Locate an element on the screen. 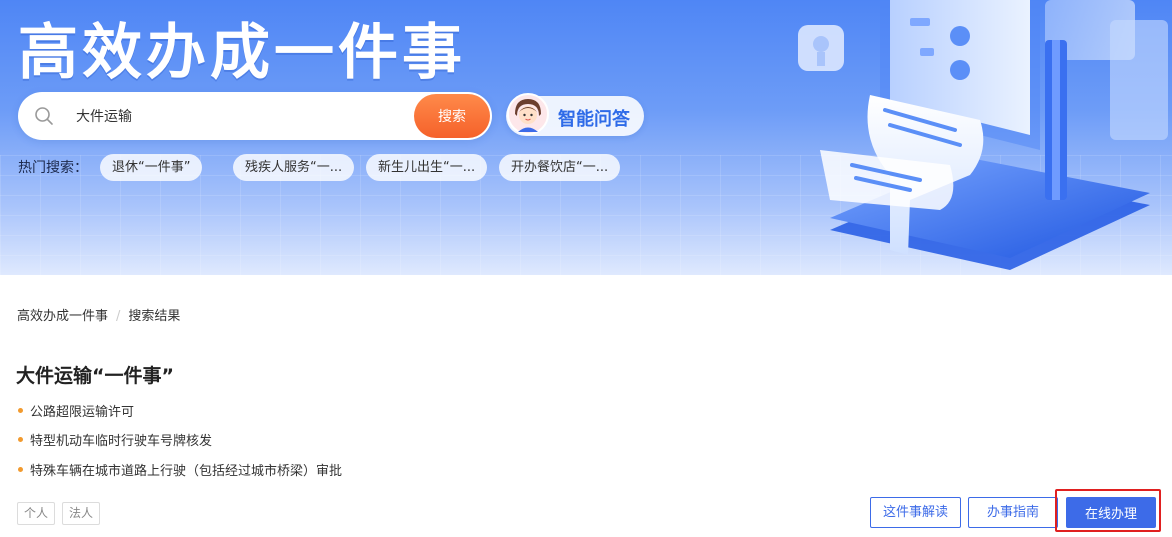  interpret-button: 这件事解读 is located at coordinates (916, 512).